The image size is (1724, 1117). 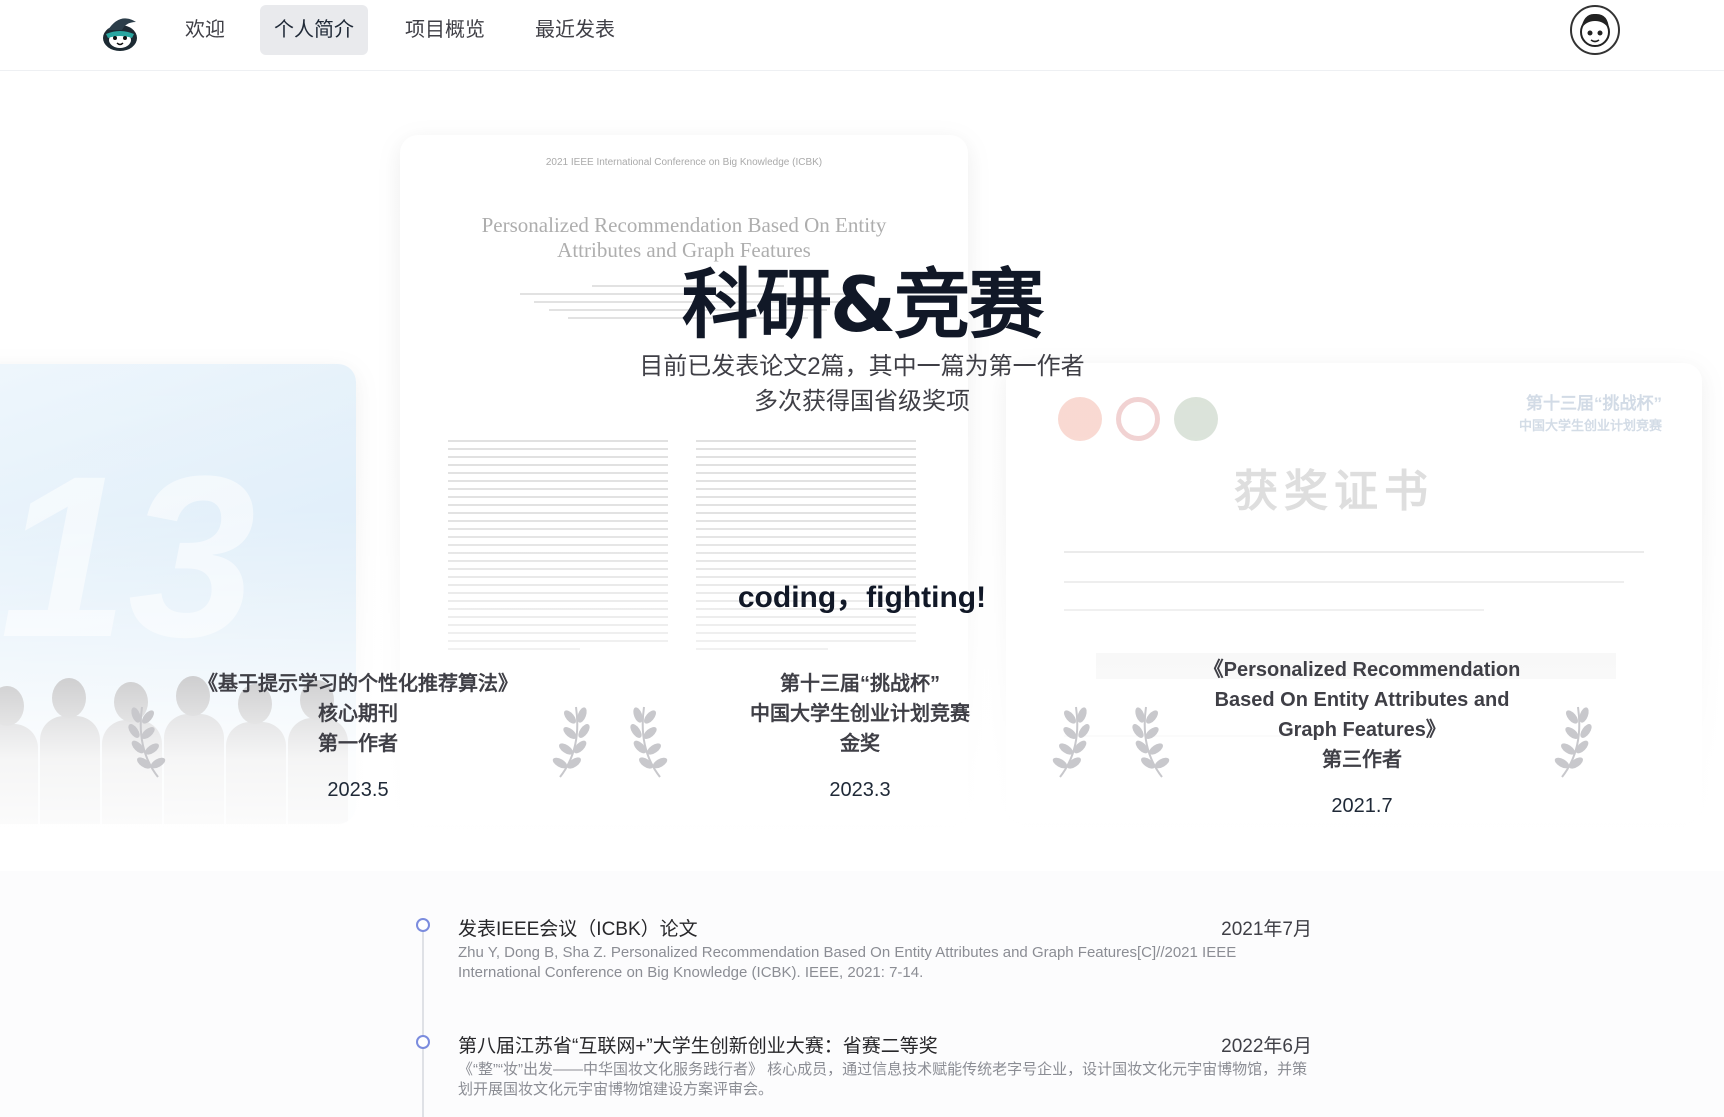 I want to click on award-line: 《基于提示学习的个性化推荐算法》, so click(x=358, y=684).